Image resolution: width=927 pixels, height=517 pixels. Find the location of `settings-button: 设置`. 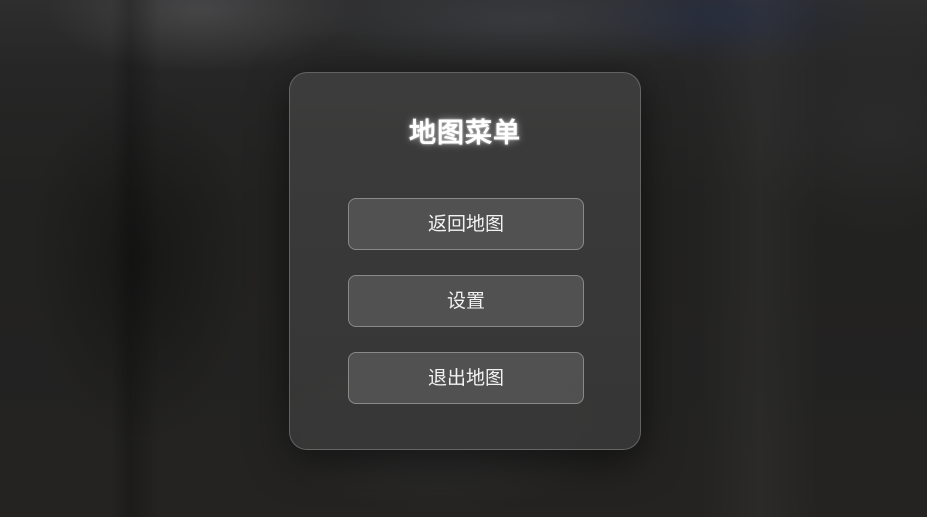

settings-button: 设置 is located at coordinates (466, 301).